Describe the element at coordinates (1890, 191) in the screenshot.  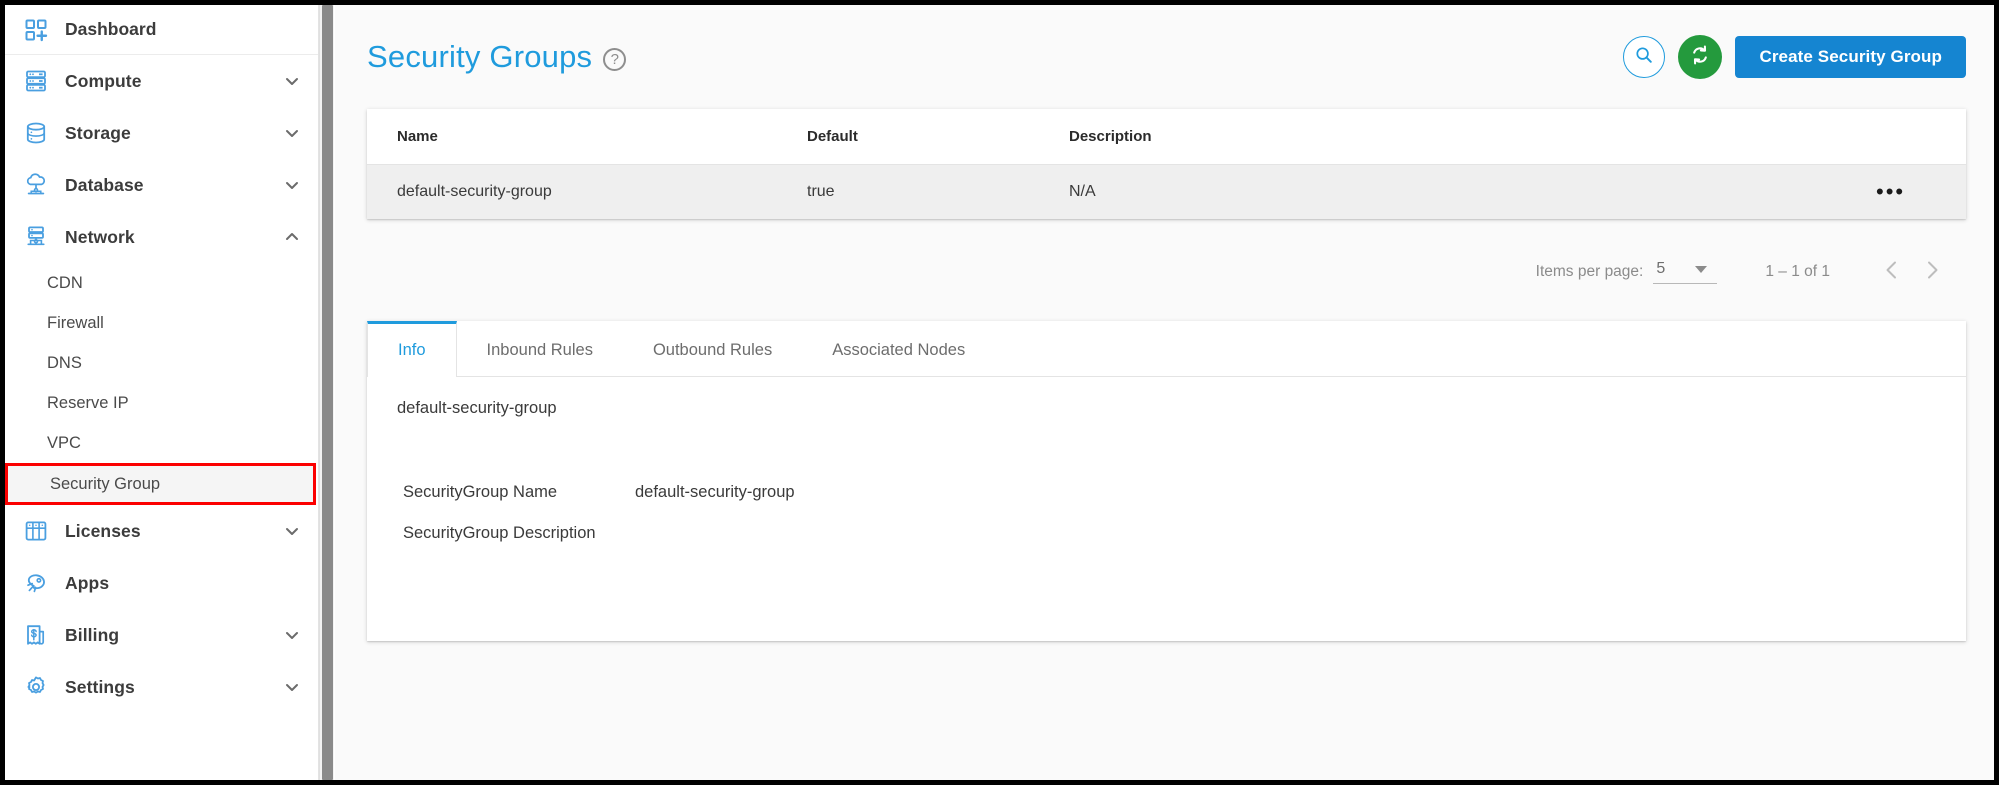
I see `more-options-icon: •••` at that location.